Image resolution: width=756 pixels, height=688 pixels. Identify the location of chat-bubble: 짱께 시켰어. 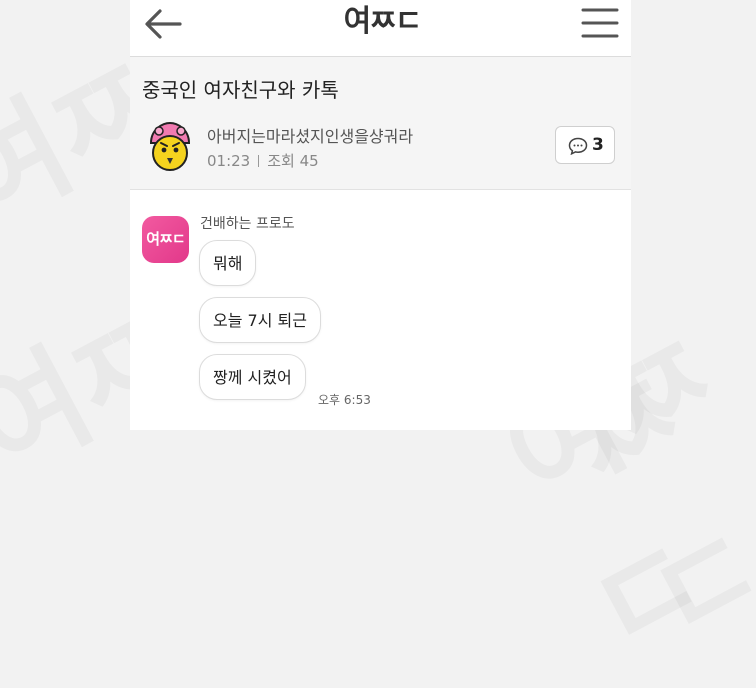
(252, 377).